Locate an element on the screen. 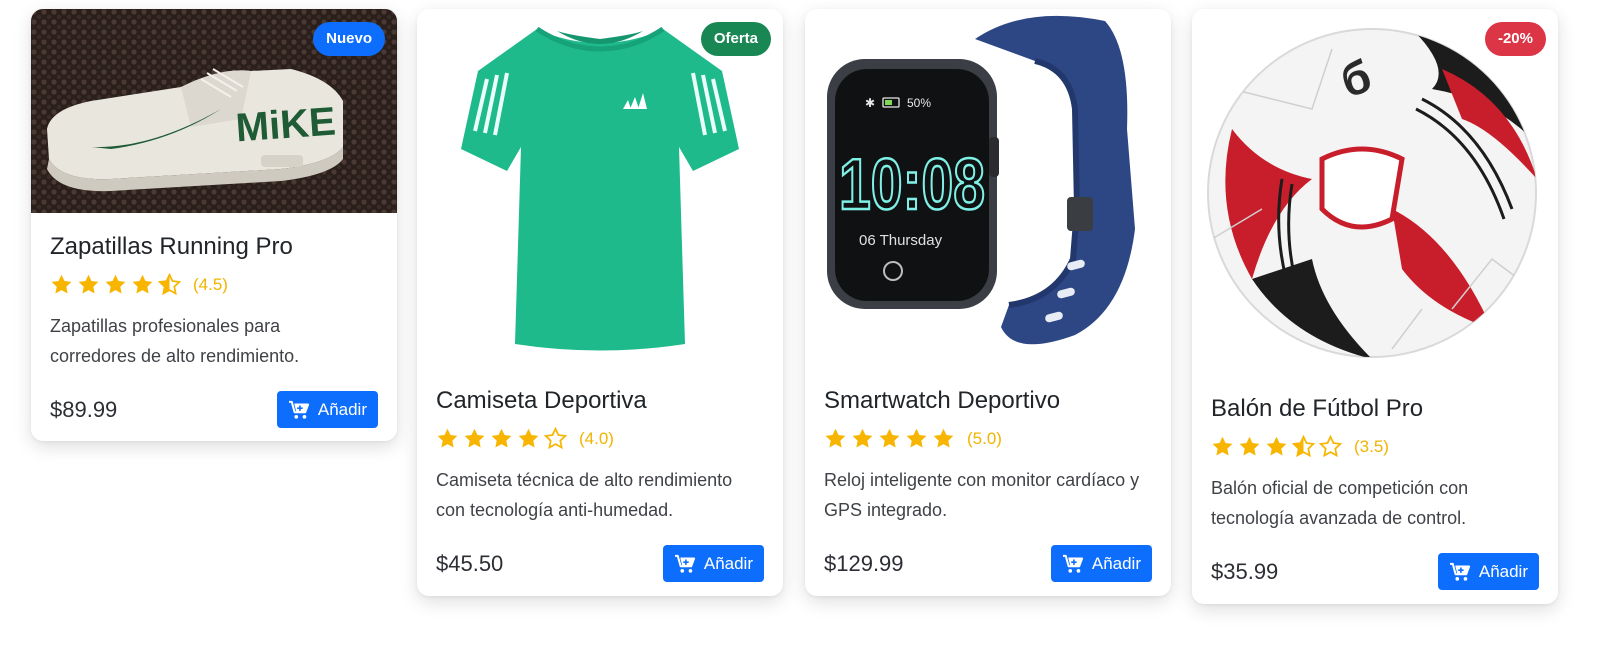 This screenshot has height=653, width=1600. product-image-smartwatch: ✱ 50% 10:08 06 Thursday is located at coordinates (988, 189).